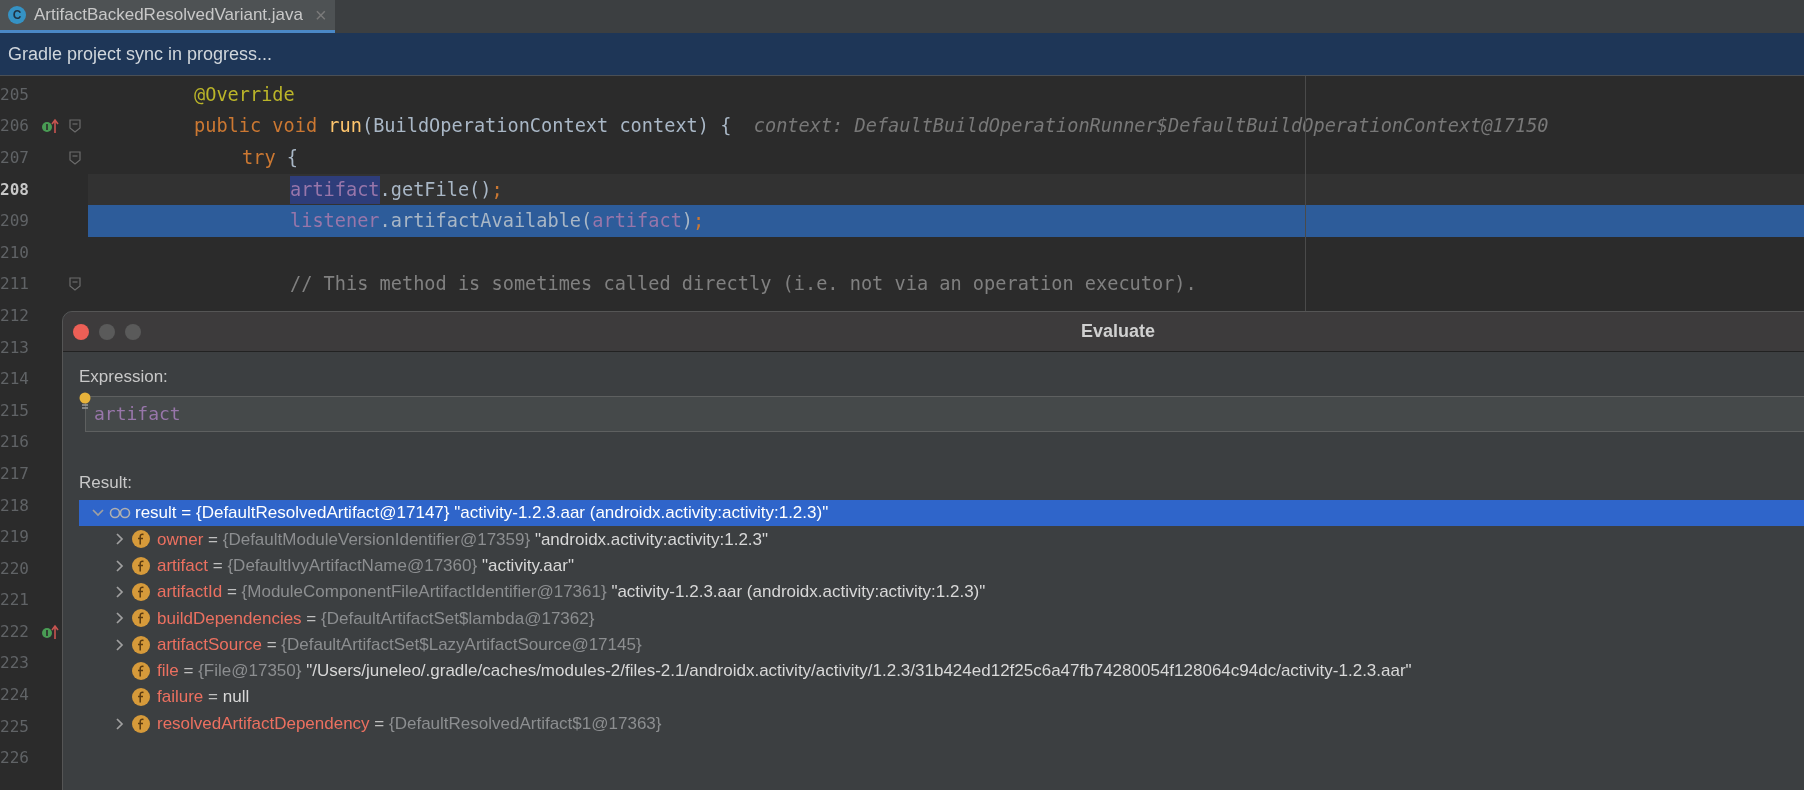 The image size is (1804, 790). I want to click on variable-entry: owner = {DefaultModuleVersionIdentifier@17359} "androidx.activity:activity:1.2.3", so click(463, 539).